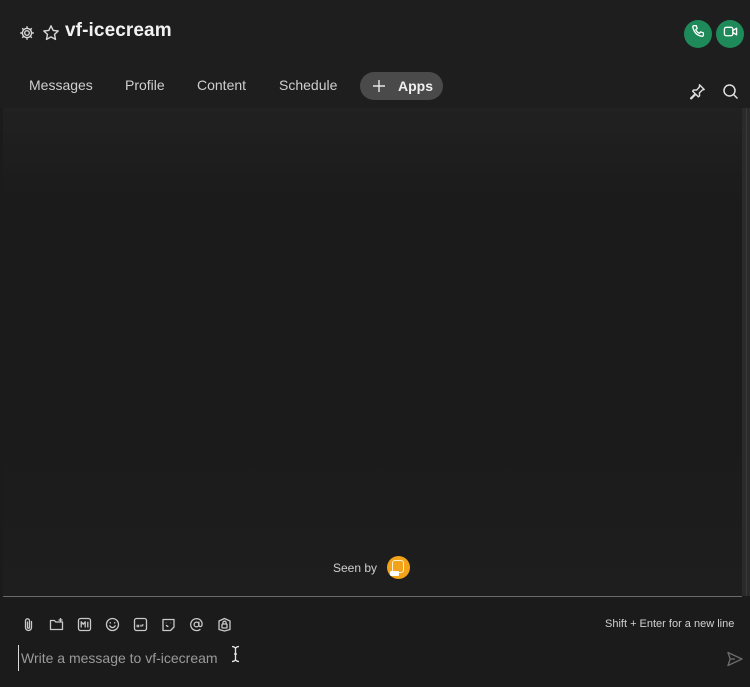 This screenshot has height=687, width=750. I want to click on mention-icon, so click(196, 624).